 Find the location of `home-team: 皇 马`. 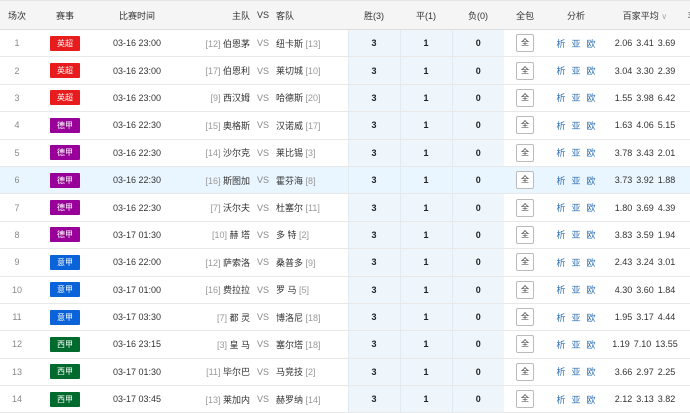

home-team: 皇 马 is located at coordinates (239, 345).